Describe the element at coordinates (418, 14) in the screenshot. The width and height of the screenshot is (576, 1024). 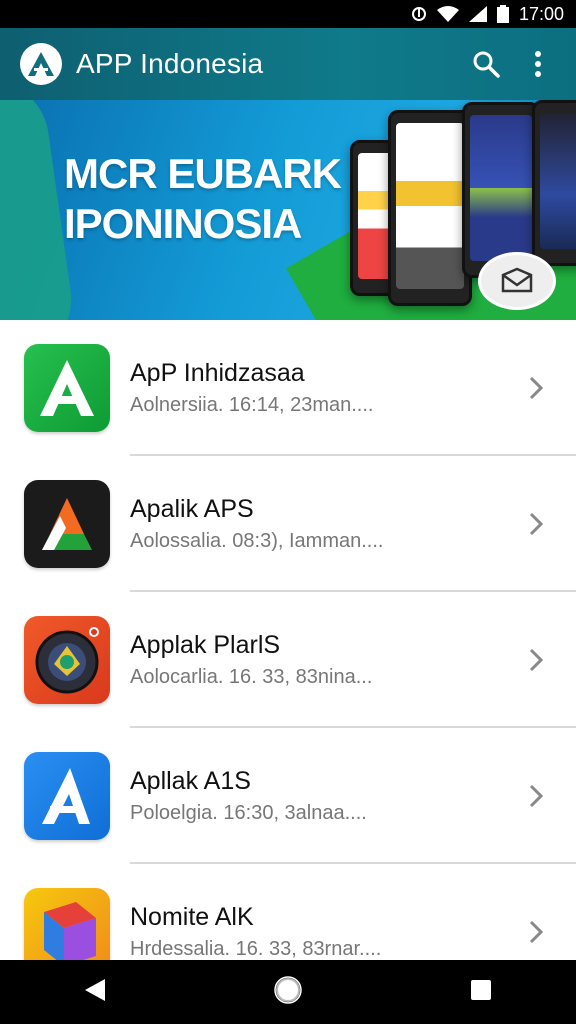
I see `sync-icon` at that location.